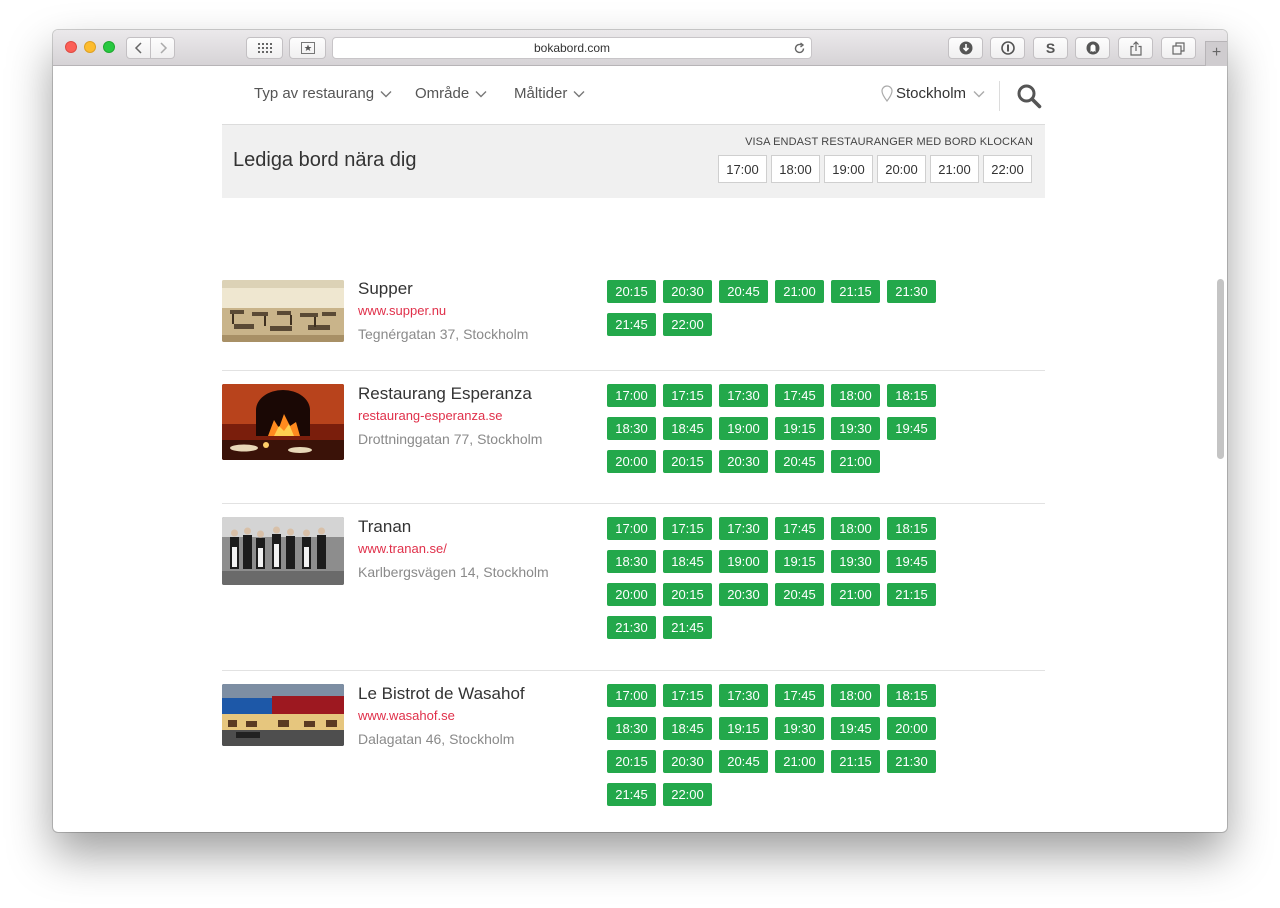 The width and height of the screenshot is (1280, 908). What do you see at coordinates (742, 169) in the screenshot?
I see `time-filter-button: 17:00` at bounding box center [742, 169].